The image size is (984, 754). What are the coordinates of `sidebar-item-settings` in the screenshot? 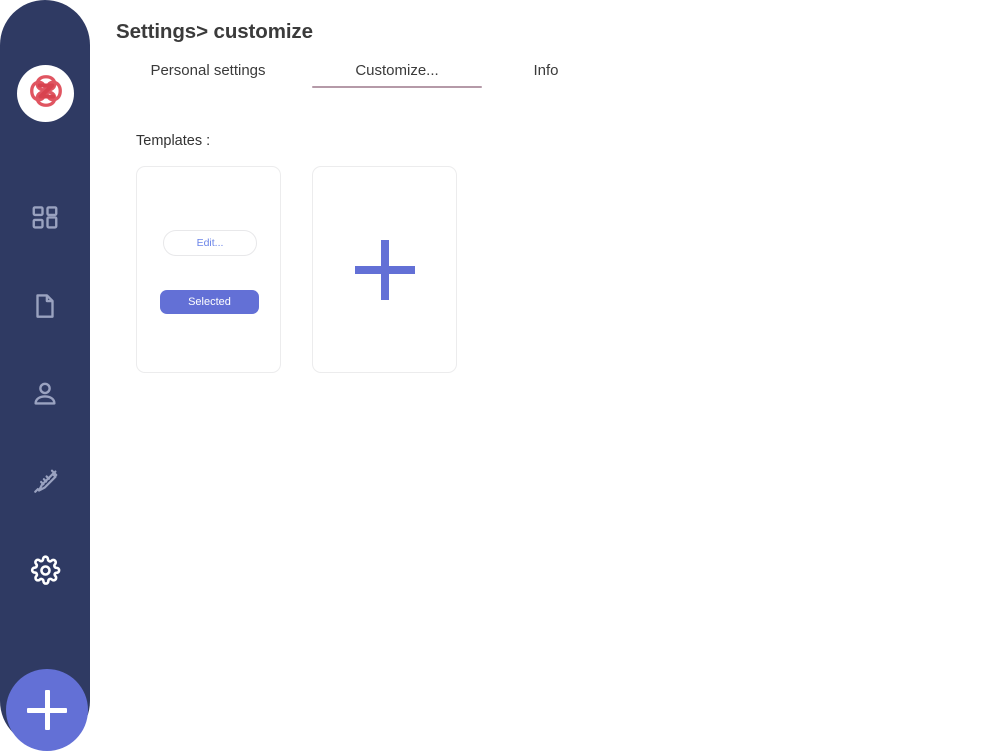 It's located at (45, 570).